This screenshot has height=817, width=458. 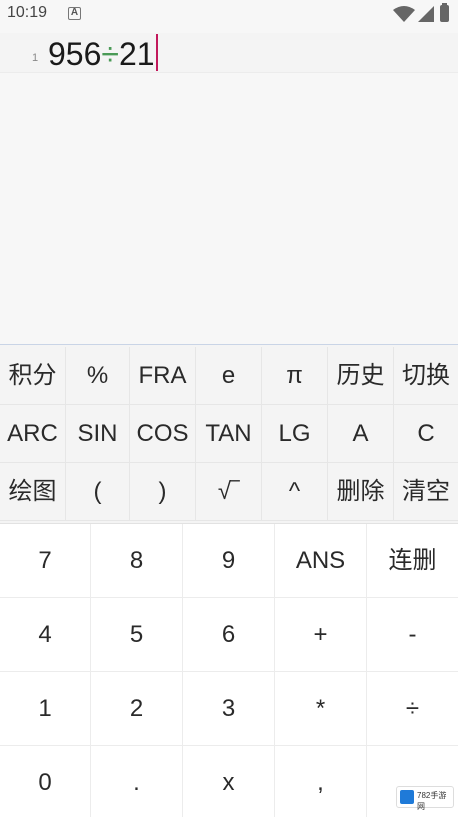 What do you see at coordinates (75, 54) in the screenshot?
I see `expression-operand-1: 956` at bounding box center [75, 54].